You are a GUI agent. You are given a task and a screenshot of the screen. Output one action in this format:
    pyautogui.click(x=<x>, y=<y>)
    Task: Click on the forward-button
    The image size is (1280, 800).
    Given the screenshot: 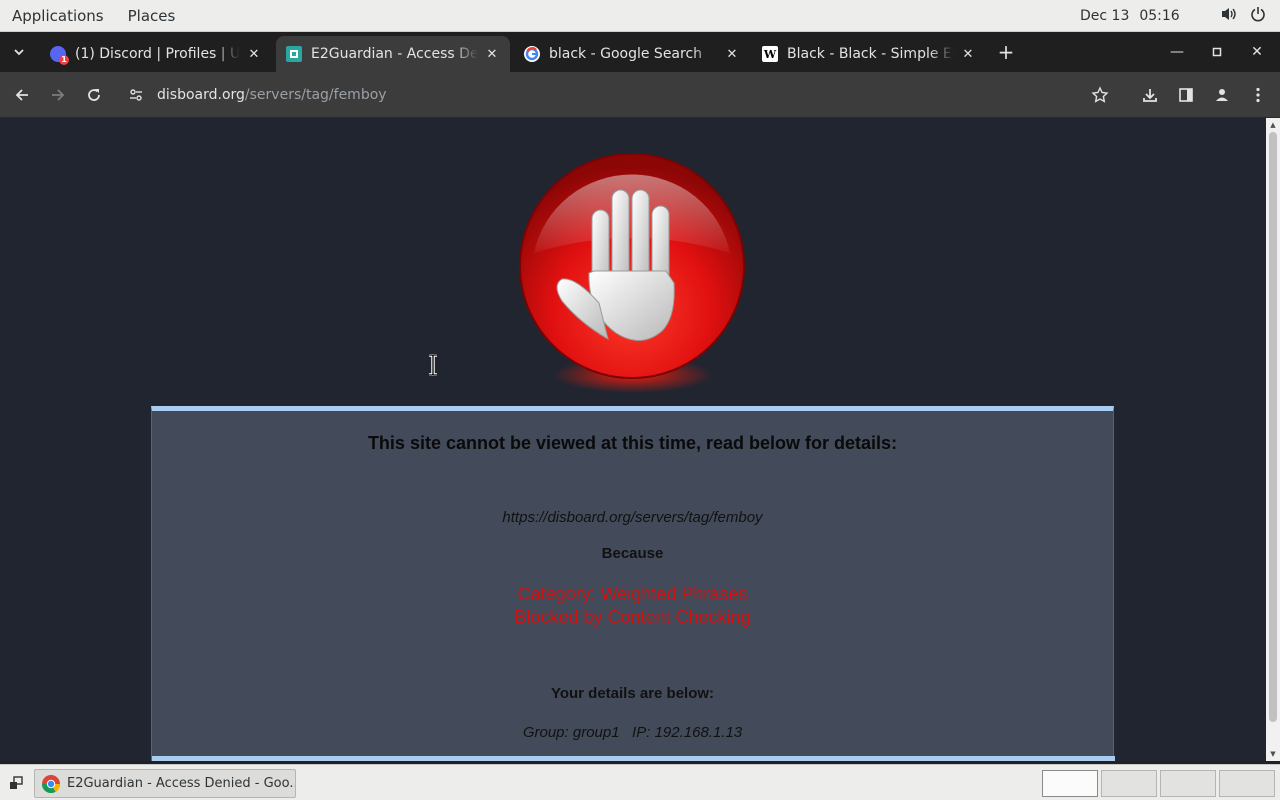 What is the action you would take?
    pyautogui.click(x=58, y=95)
    